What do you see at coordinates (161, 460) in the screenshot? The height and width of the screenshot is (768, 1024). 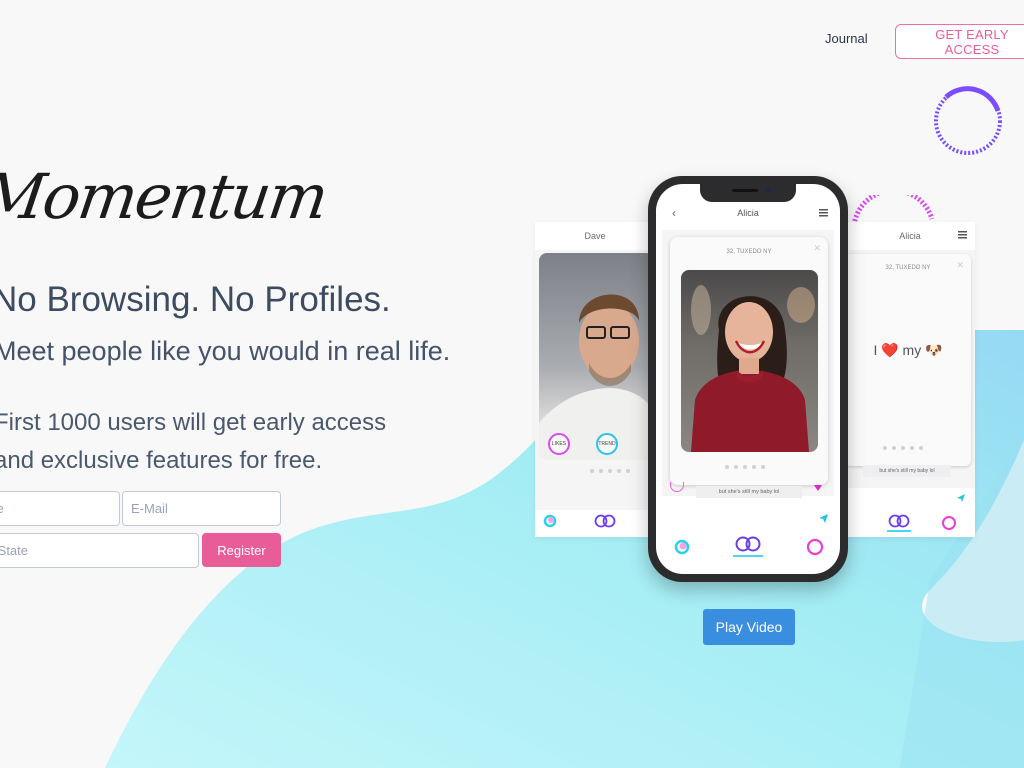 I see `promo-line-2: and exclusive features for free.` at bounding box center [161, 460].